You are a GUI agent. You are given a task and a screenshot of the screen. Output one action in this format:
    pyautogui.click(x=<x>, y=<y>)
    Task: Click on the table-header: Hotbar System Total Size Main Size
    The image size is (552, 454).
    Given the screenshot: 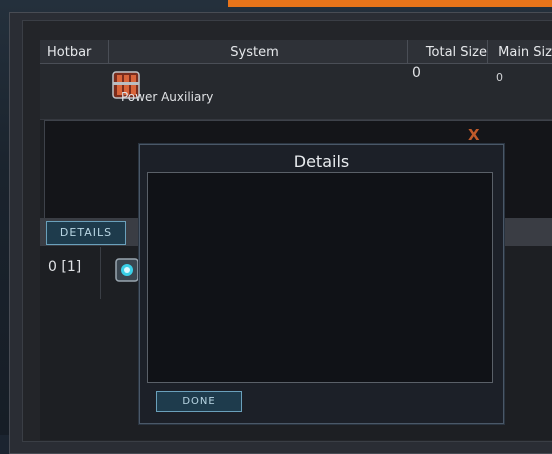 What is the action you would take?
    pyautogui.click(x=296, y=52)
    